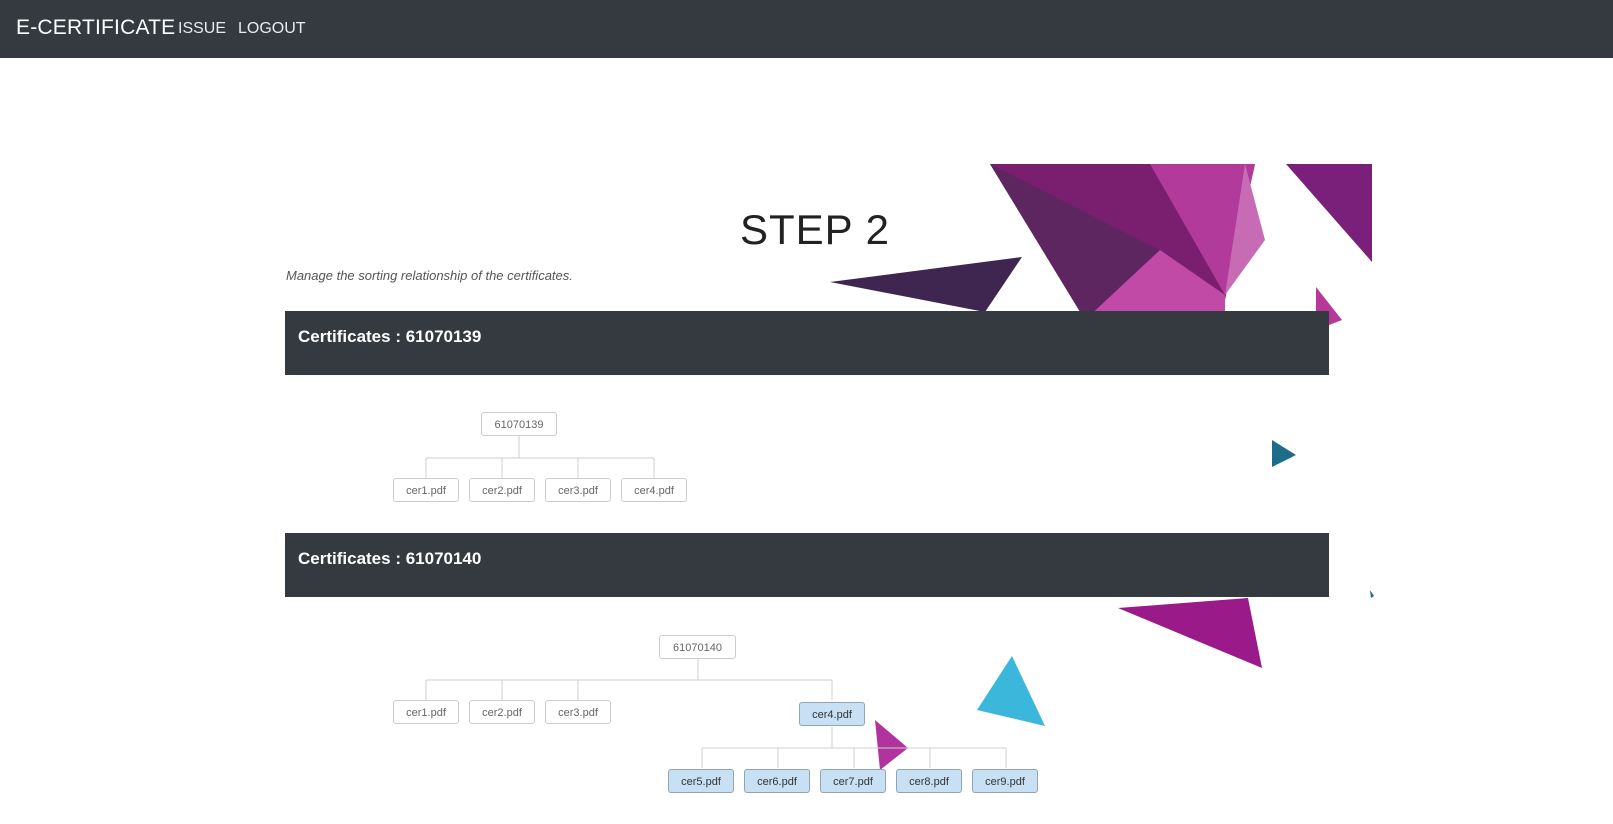  What do you see at coordinates (832, 714) in the screenshot?
I see `tree-child-node-selected: cer4.pdf` at bounding box center [832, 714].